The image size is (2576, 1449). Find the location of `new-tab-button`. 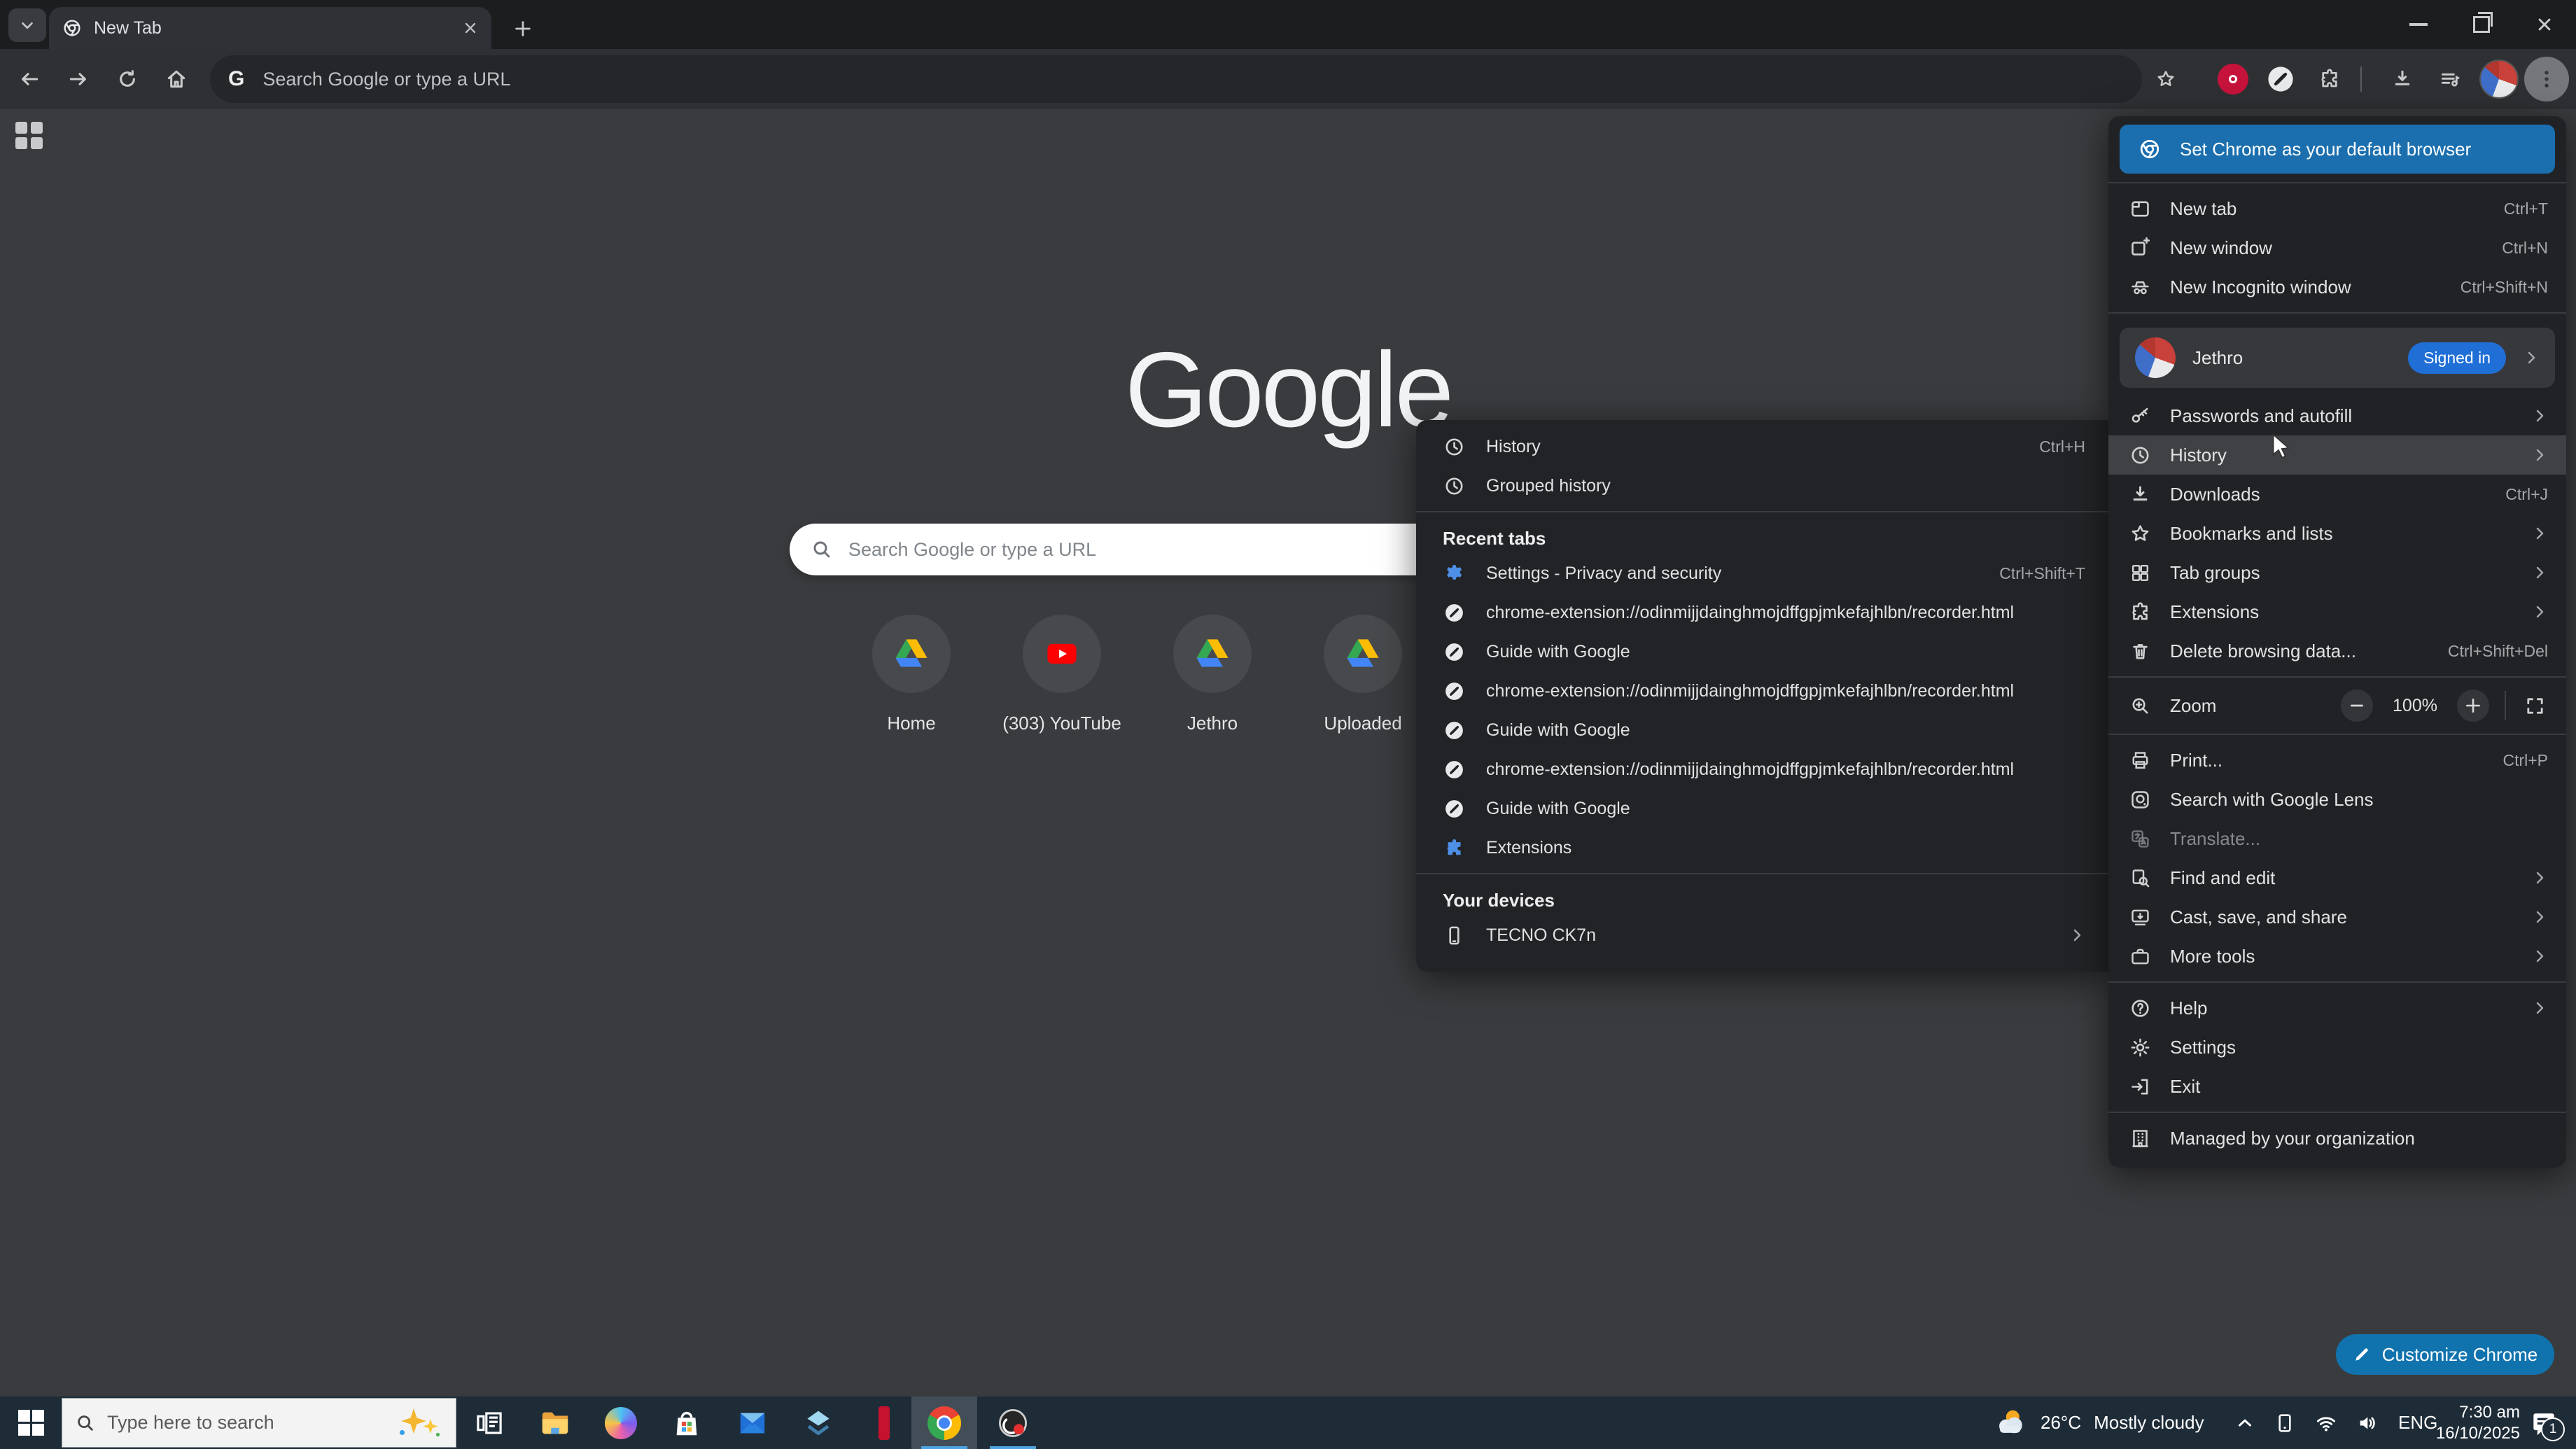

new-tab-button is located at coordinates (523, 29).